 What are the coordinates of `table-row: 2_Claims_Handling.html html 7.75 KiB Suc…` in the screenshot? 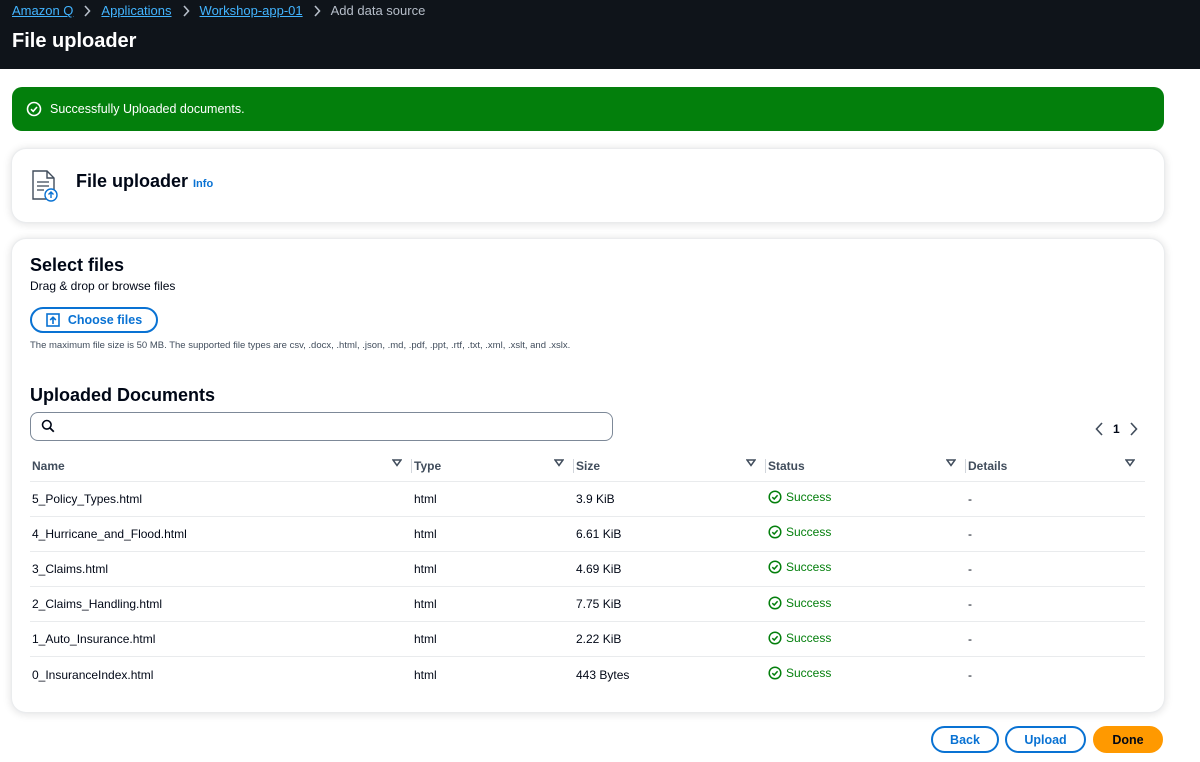 It's located at (587, 604).